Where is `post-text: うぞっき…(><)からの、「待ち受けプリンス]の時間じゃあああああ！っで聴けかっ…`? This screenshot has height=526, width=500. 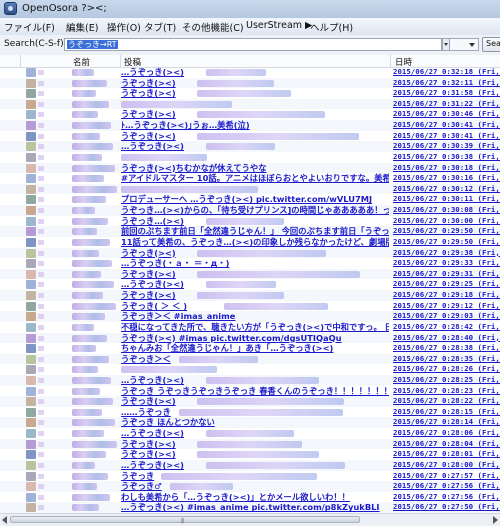 post-text: うぞっき…(><)からの、「待ち受けプリンス]の時間じゃあああああ！っで聴けかっ… is located at coordinates (255, 210).